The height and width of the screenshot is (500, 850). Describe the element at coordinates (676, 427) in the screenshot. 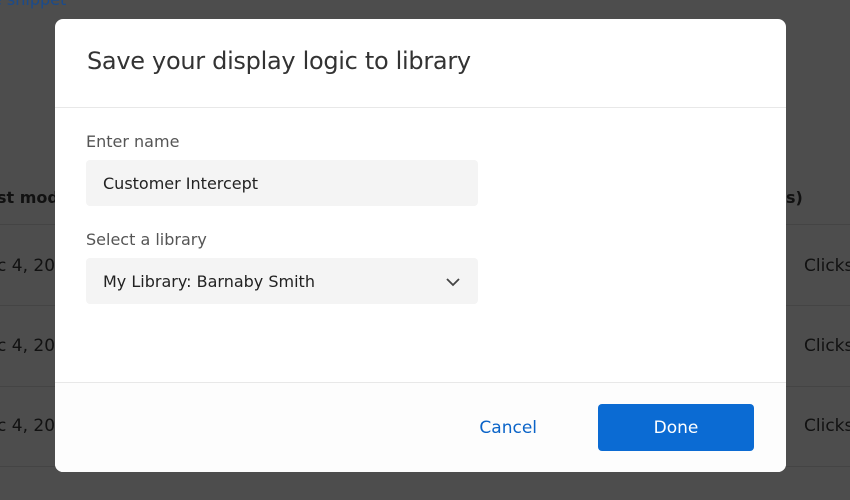

I see `done-button: Done` at that location.